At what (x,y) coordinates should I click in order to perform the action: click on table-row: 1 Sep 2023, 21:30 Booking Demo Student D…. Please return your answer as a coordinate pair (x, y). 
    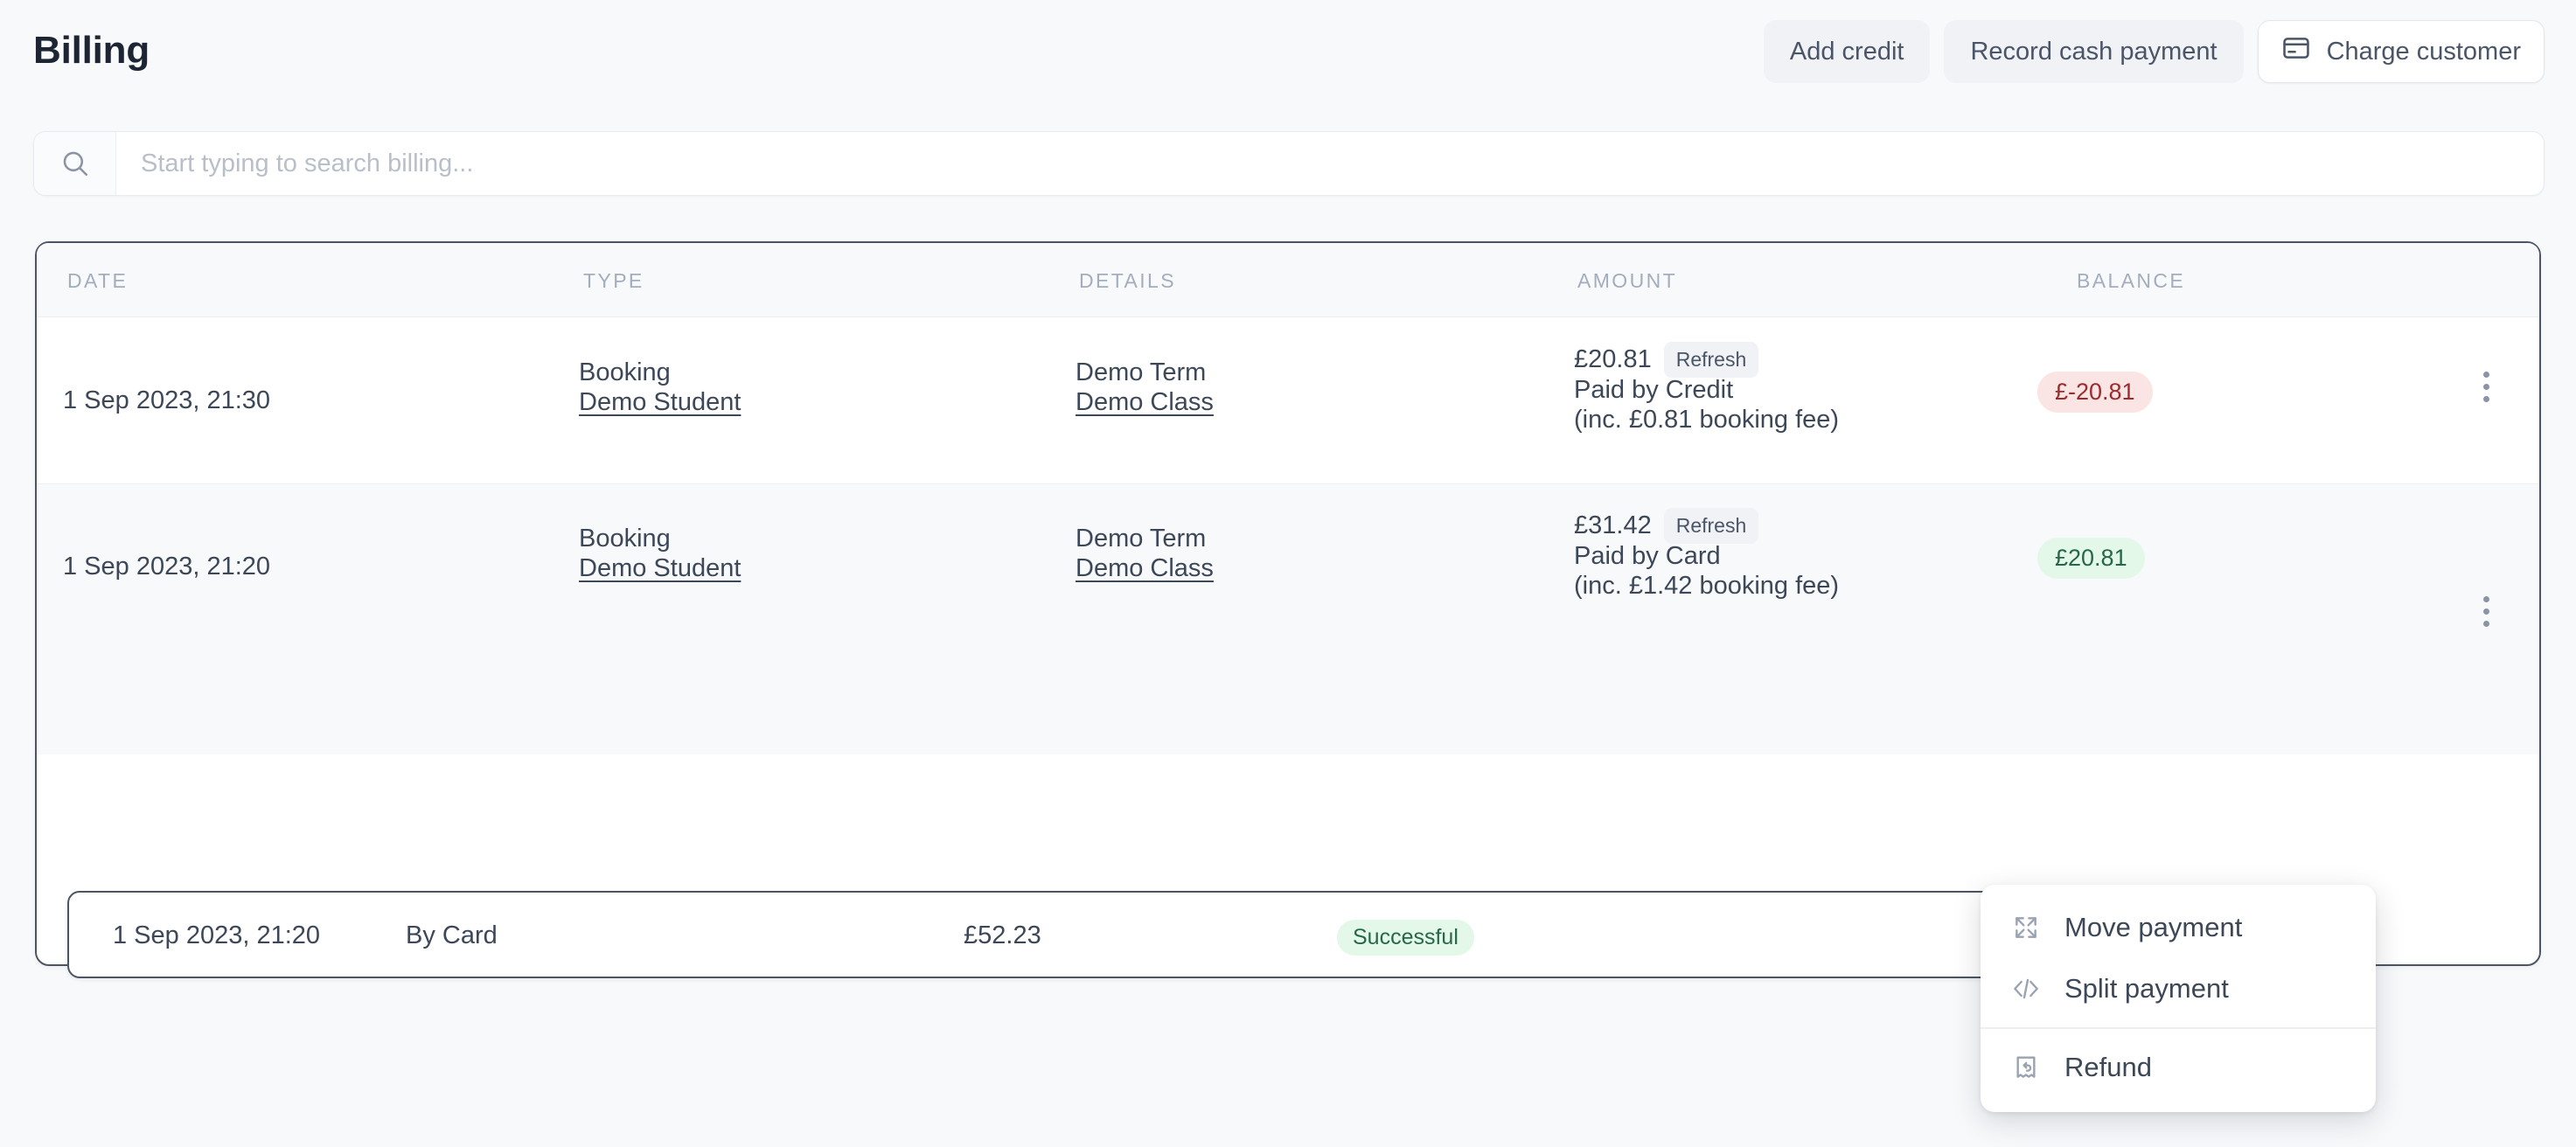
    Looking at the image, I should click on (1288, 400).